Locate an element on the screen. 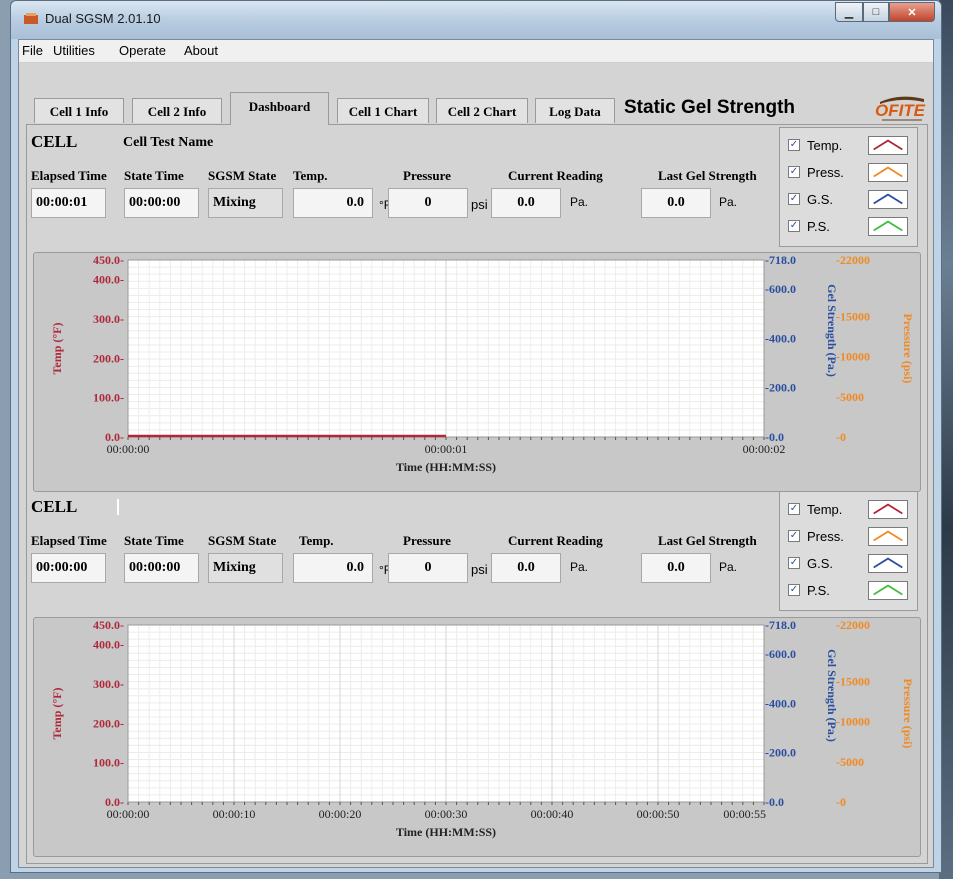  cell1-elapsed-label: Elapsed Time is located at coordinates (69, 175).